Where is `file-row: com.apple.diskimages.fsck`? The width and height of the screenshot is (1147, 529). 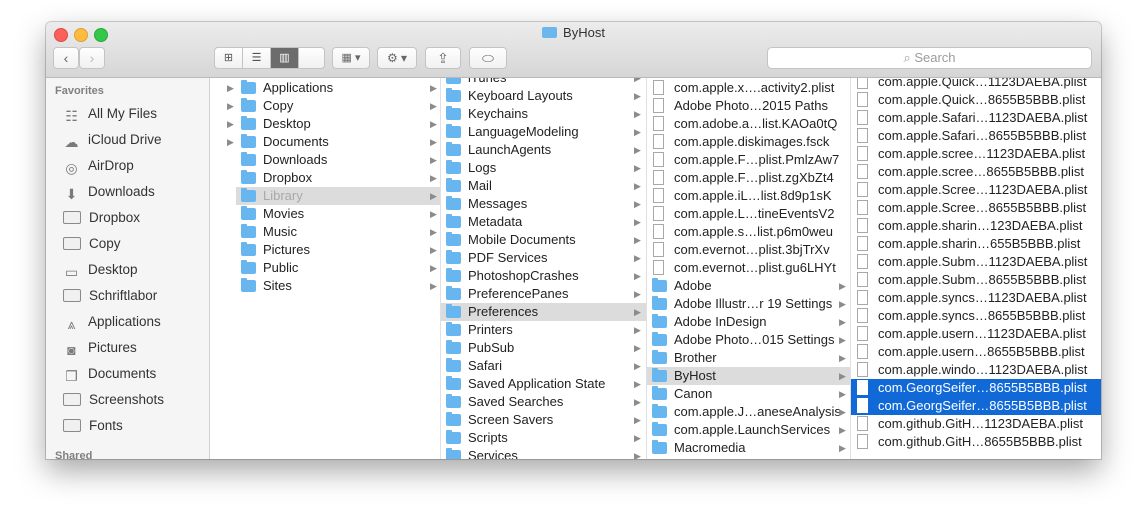 file-row: com.apple.diskimages.fsck is located at coordinates (748, 142).